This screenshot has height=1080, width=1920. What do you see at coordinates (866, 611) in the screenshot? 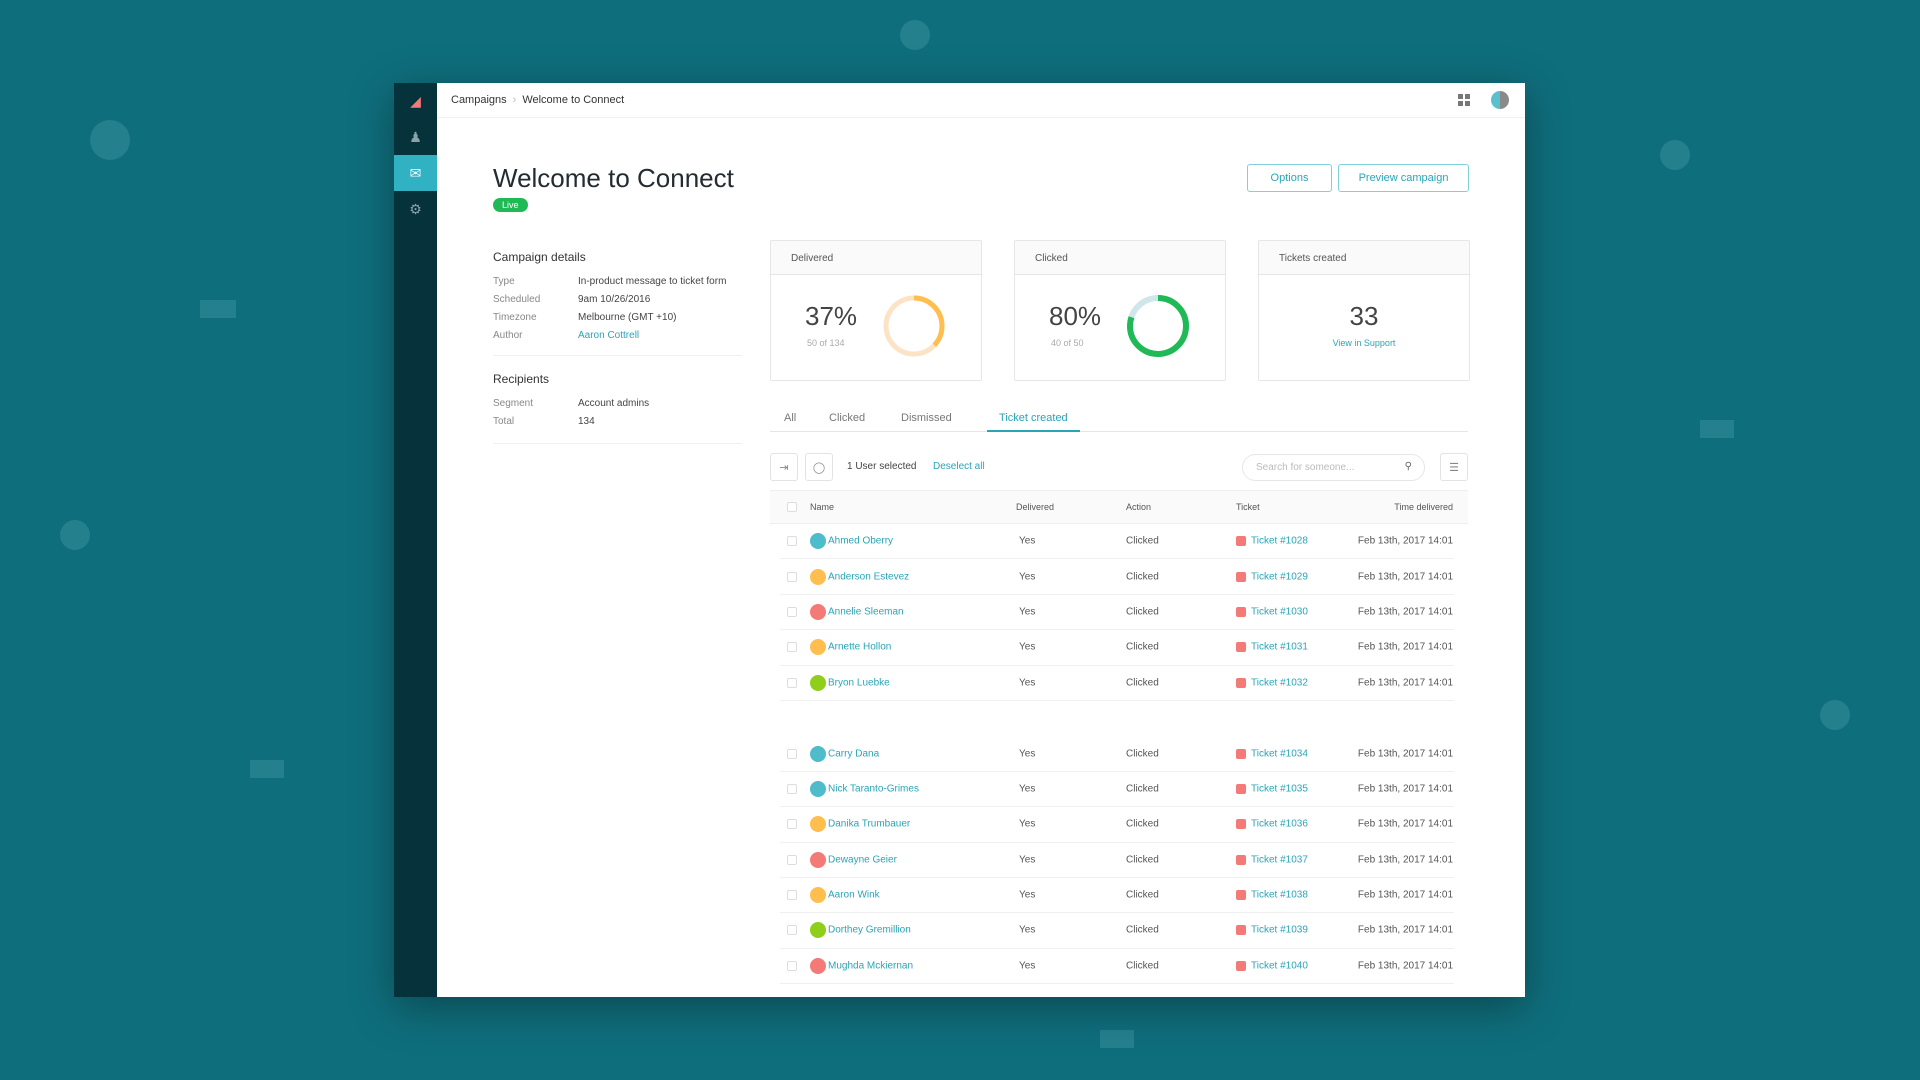
I see `user-name-link: Annelie Sleeman` at bounding box center [866, 611].